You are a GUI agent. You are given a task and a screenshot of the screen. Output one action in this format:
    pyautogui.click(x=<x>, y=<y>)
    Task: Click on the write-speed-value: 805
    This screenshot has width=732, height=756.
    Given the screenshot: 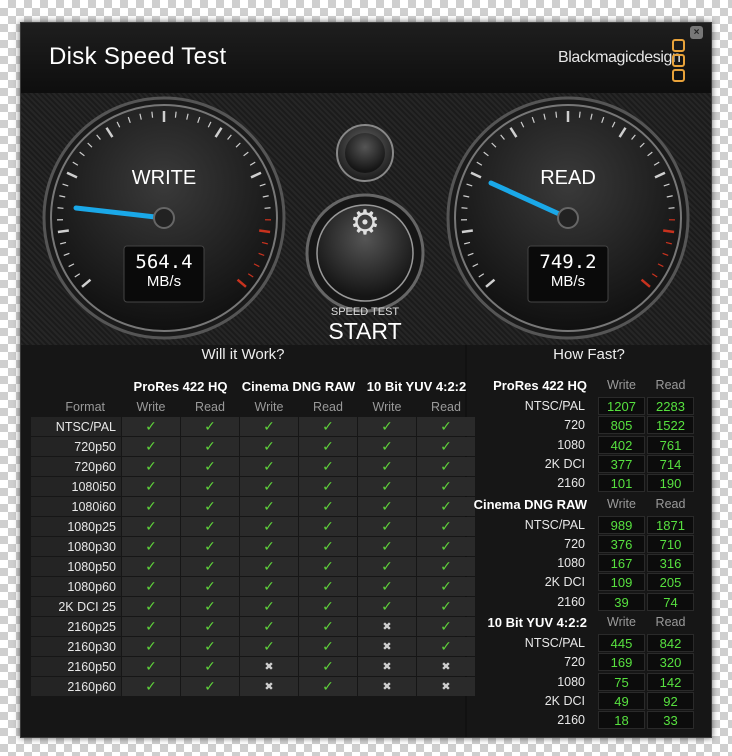 What is the action you would take?
    pyautogui.click(x=621, y=426)
    